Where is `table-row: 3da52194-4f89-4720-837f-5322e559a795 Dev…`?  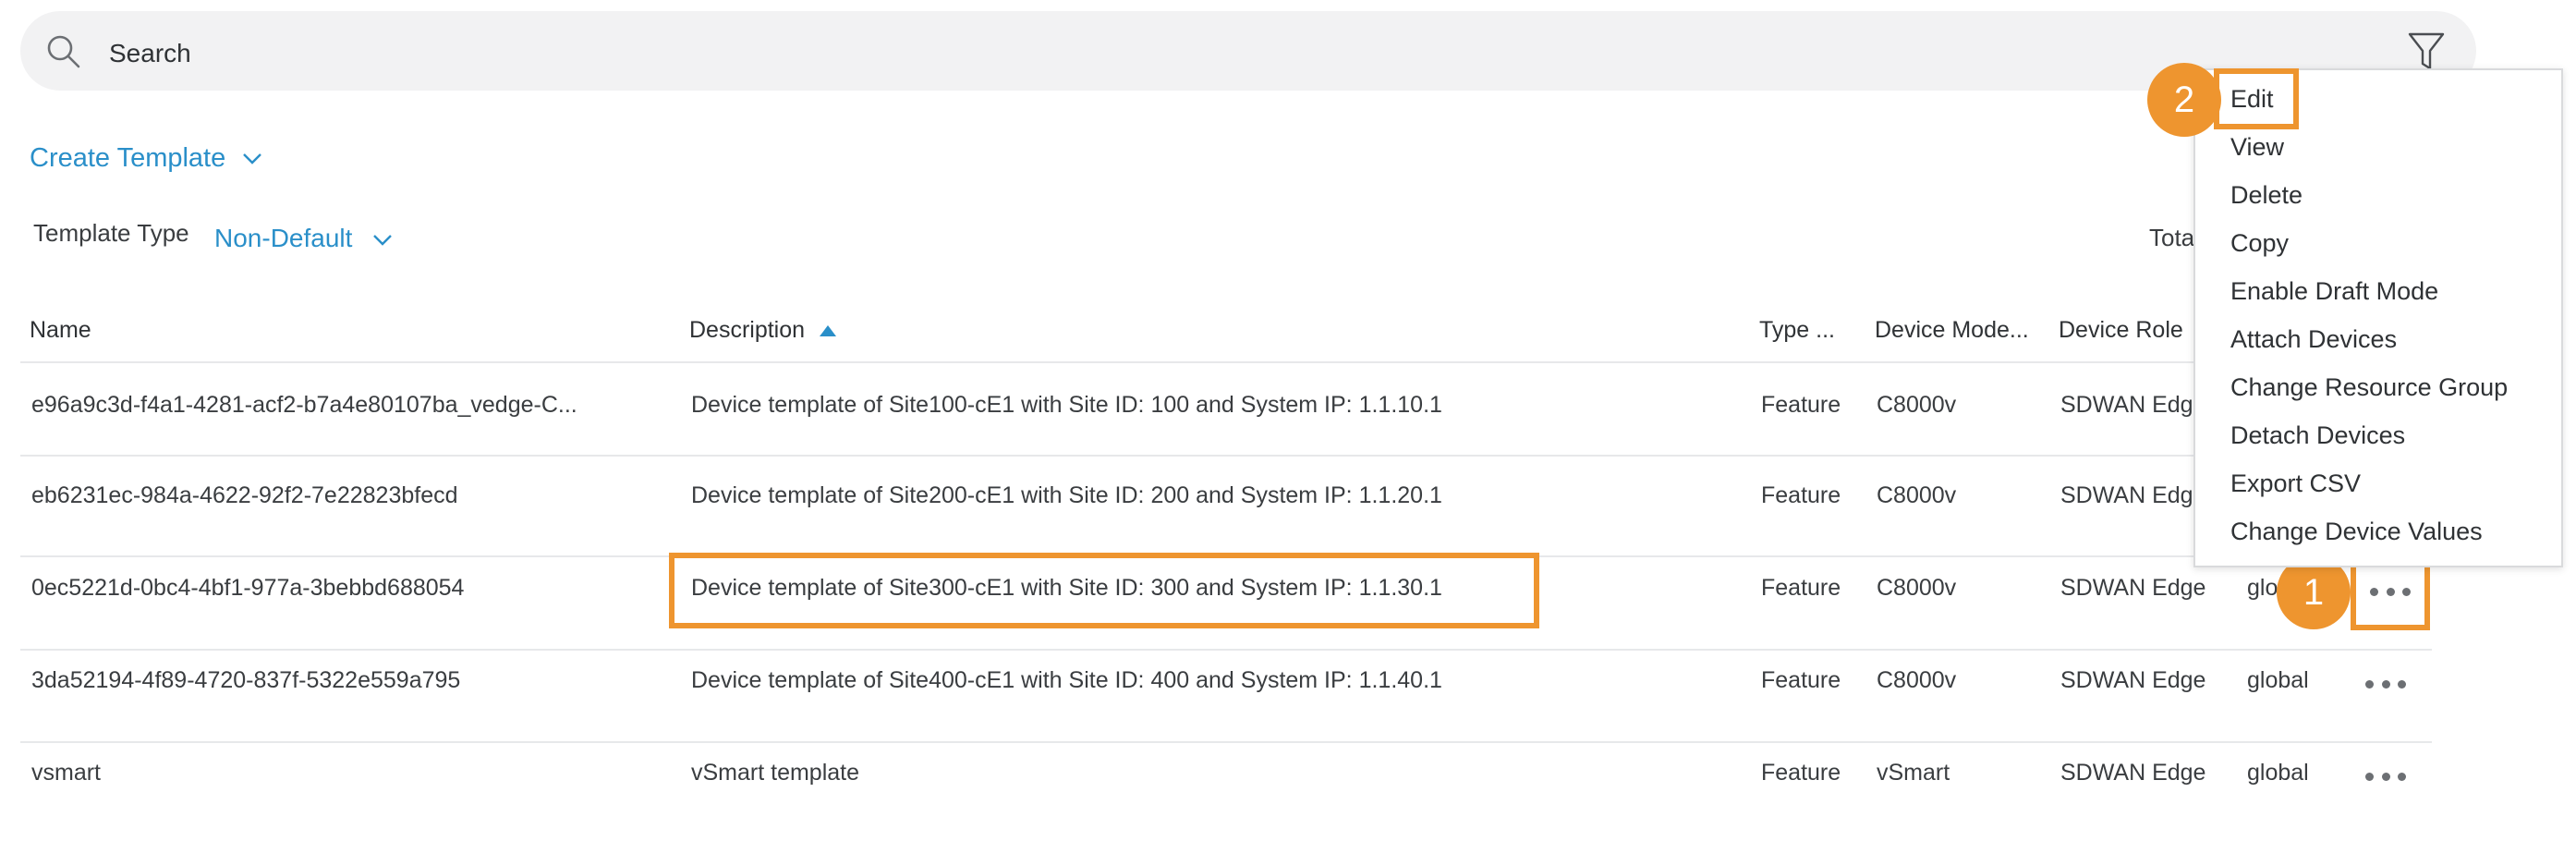 table-row: 3da52194-4f89-4720-837f-5322e559a795 Dev… is located at coordinates (1219, 696).